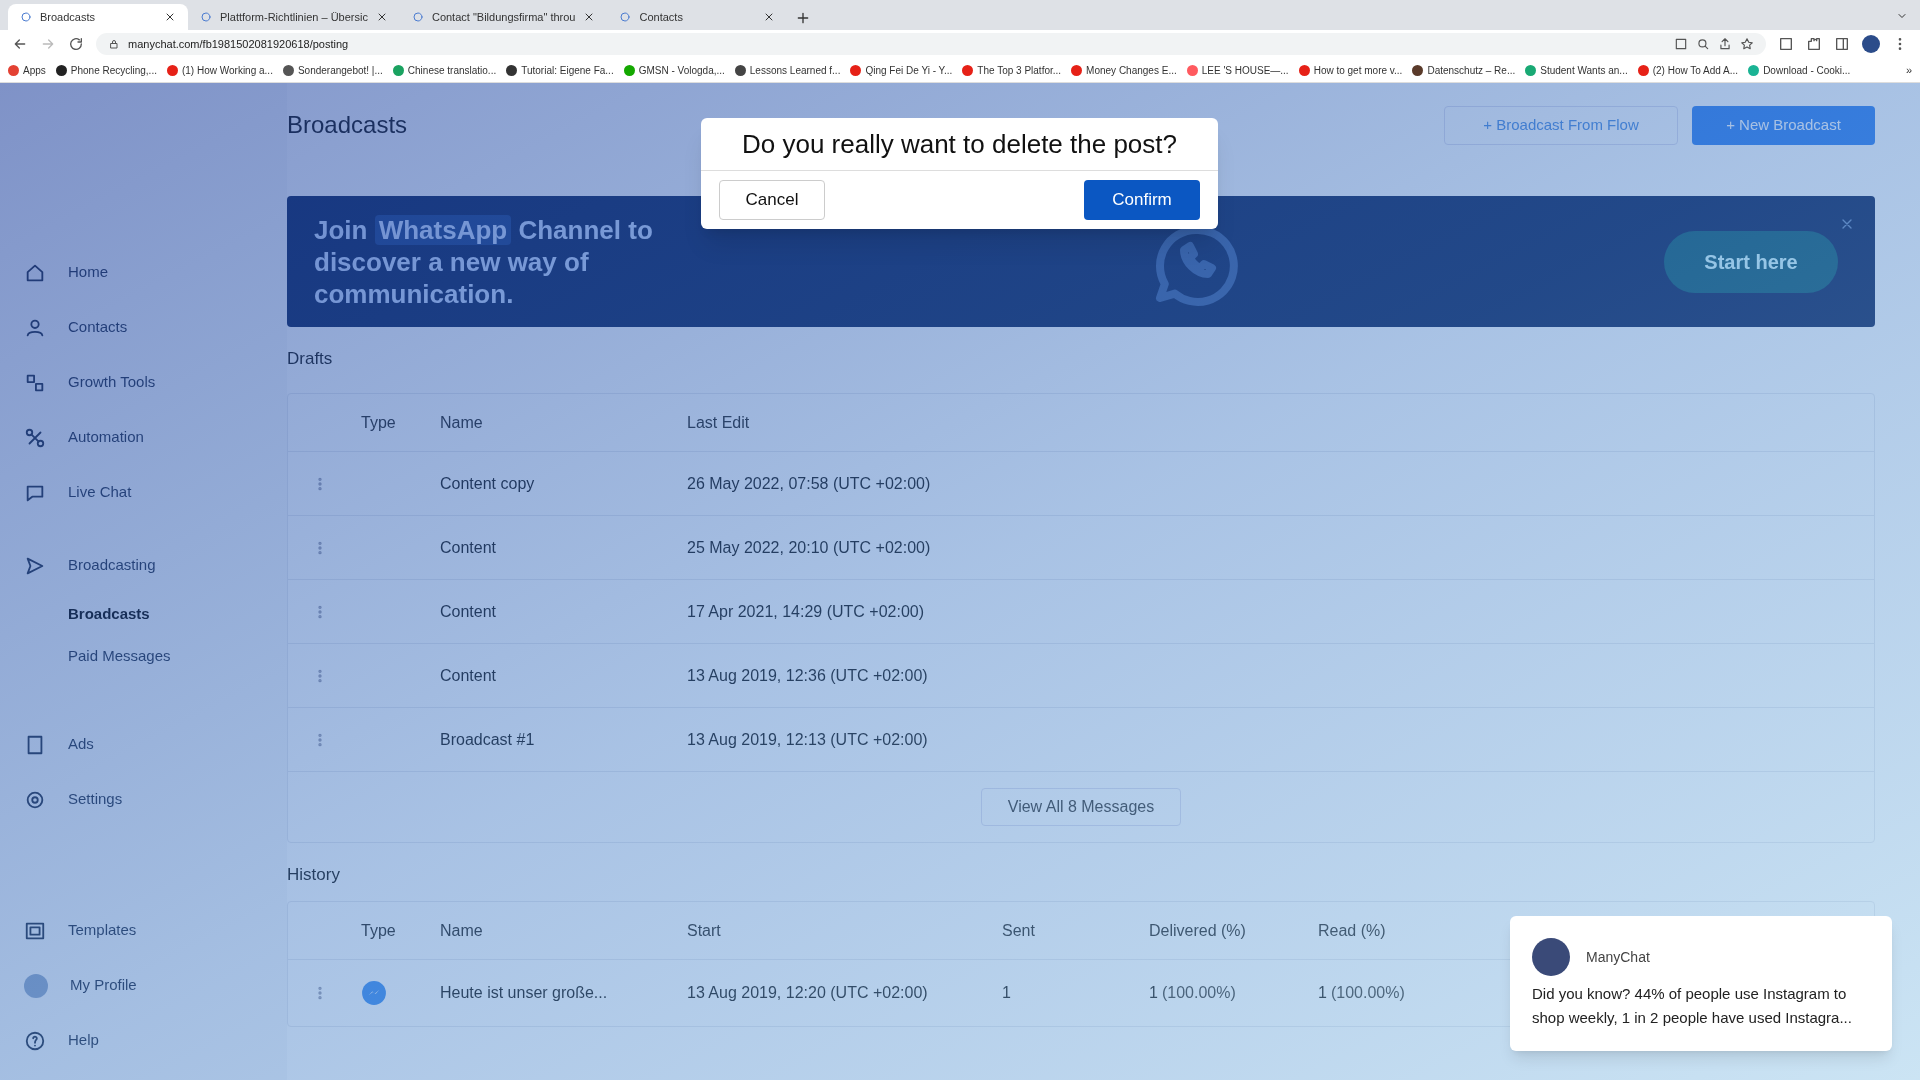 This screenshot has height=1080, width=1920. I want to click on sender-name: ManyChat, so click(1618, 957).